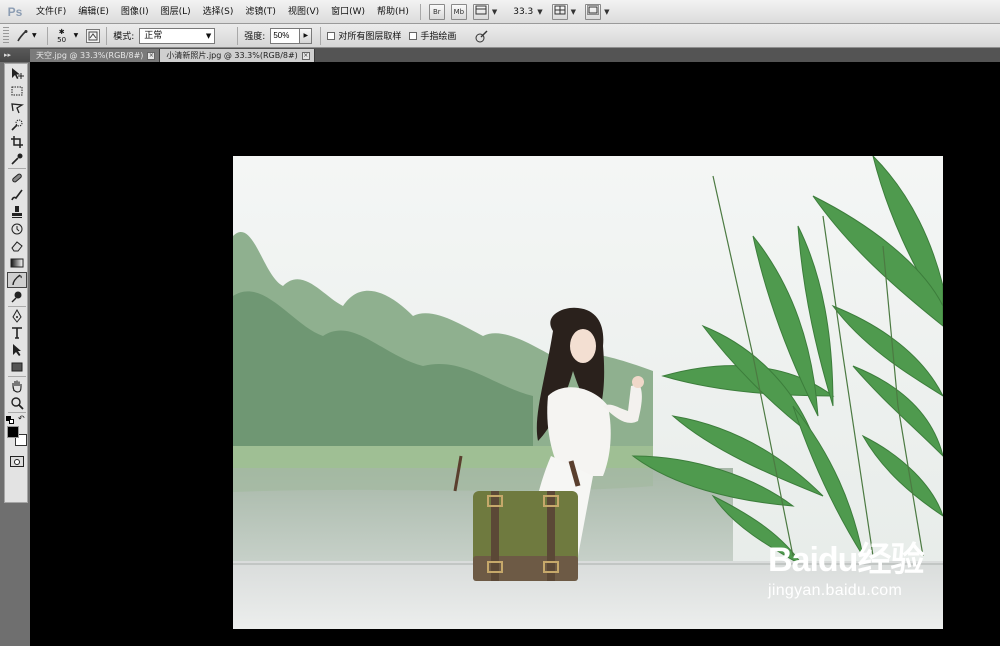  What do you see at coordinates (436, 11) in the screenshot?
I see `bridge-button: Br` at bounding box center [436, 11].